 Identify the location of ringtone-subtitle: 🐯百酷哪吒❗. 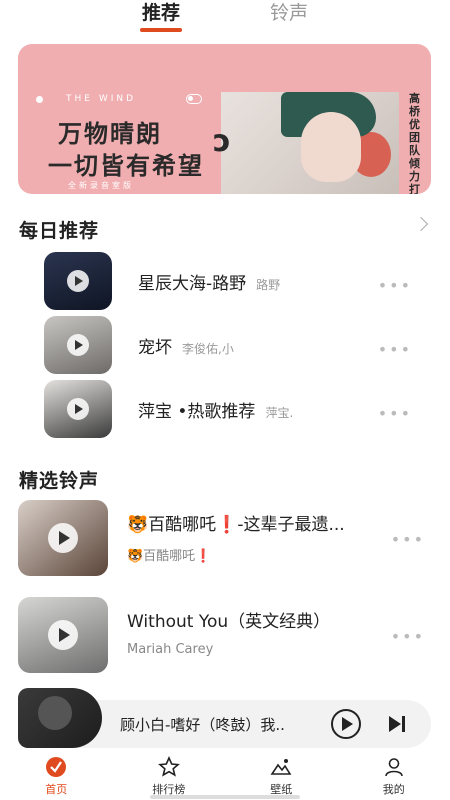
(169, 556).